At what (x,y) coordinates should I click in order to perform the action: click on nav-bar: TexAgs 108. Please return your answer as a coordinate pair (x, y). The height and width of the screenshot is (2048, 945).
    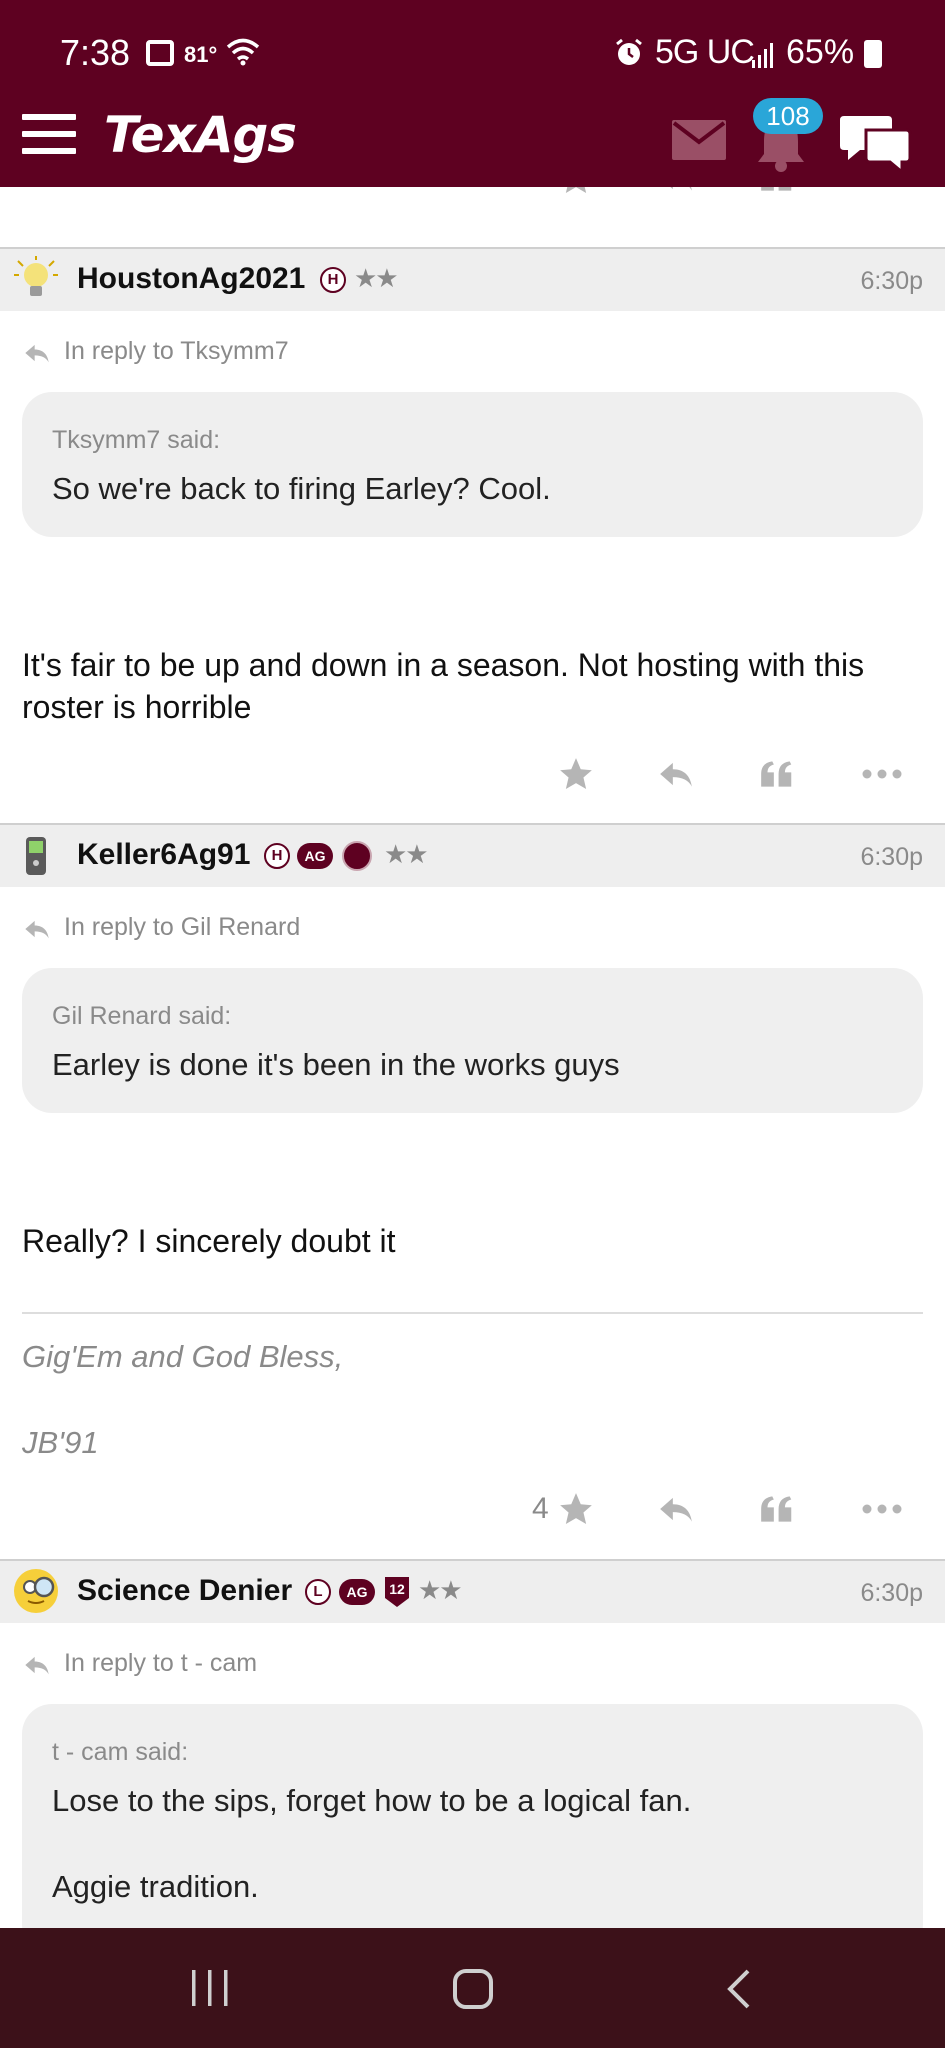
    Looking at the image, I should click on (472, 142).